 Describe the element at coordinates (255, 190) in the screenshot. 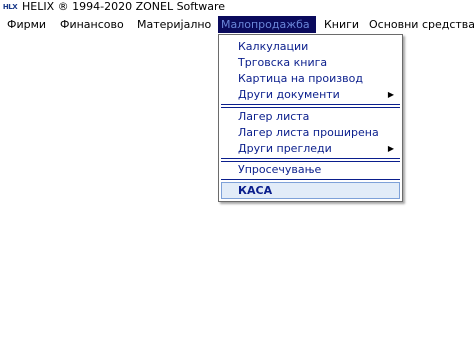

I see `menu-item-label: КАСА` at that location.